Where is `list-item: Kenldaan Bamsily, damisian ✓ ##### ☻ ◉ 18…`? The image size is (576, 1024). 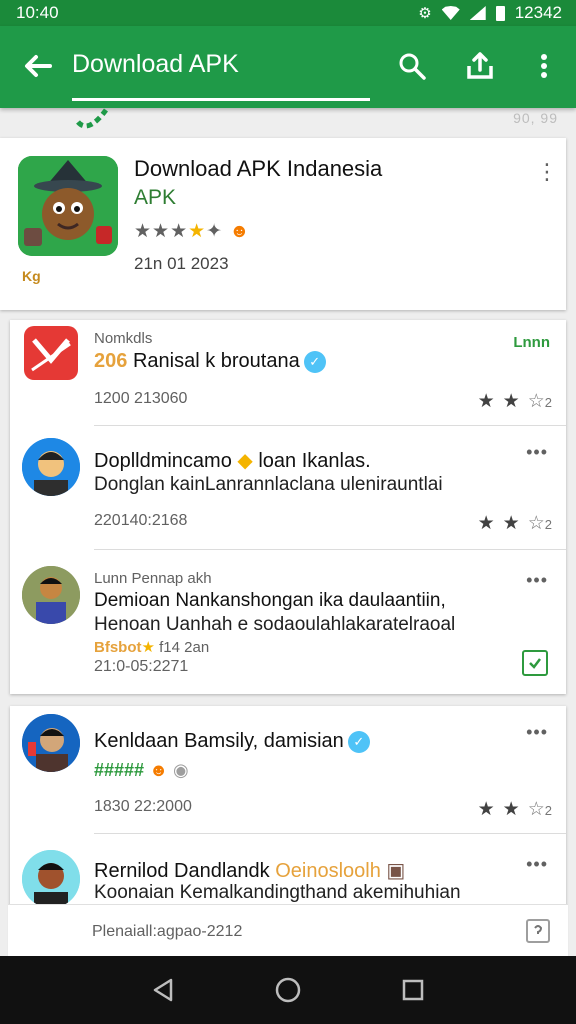 list-item: Kenldaan Bamsily, damisian ✓ ##### ☻ ◉ 18… is located at coordinates (288, 770).